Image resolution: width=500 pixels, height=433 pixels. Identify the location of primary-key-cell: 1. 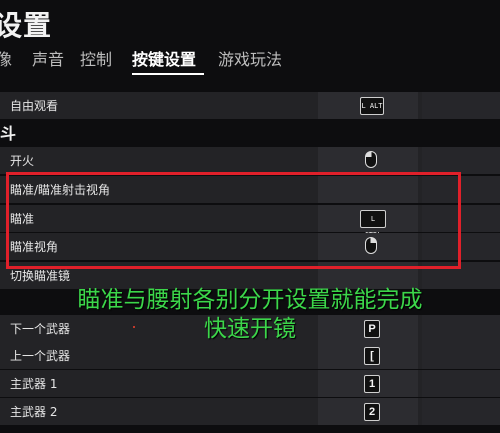
(368, 383).